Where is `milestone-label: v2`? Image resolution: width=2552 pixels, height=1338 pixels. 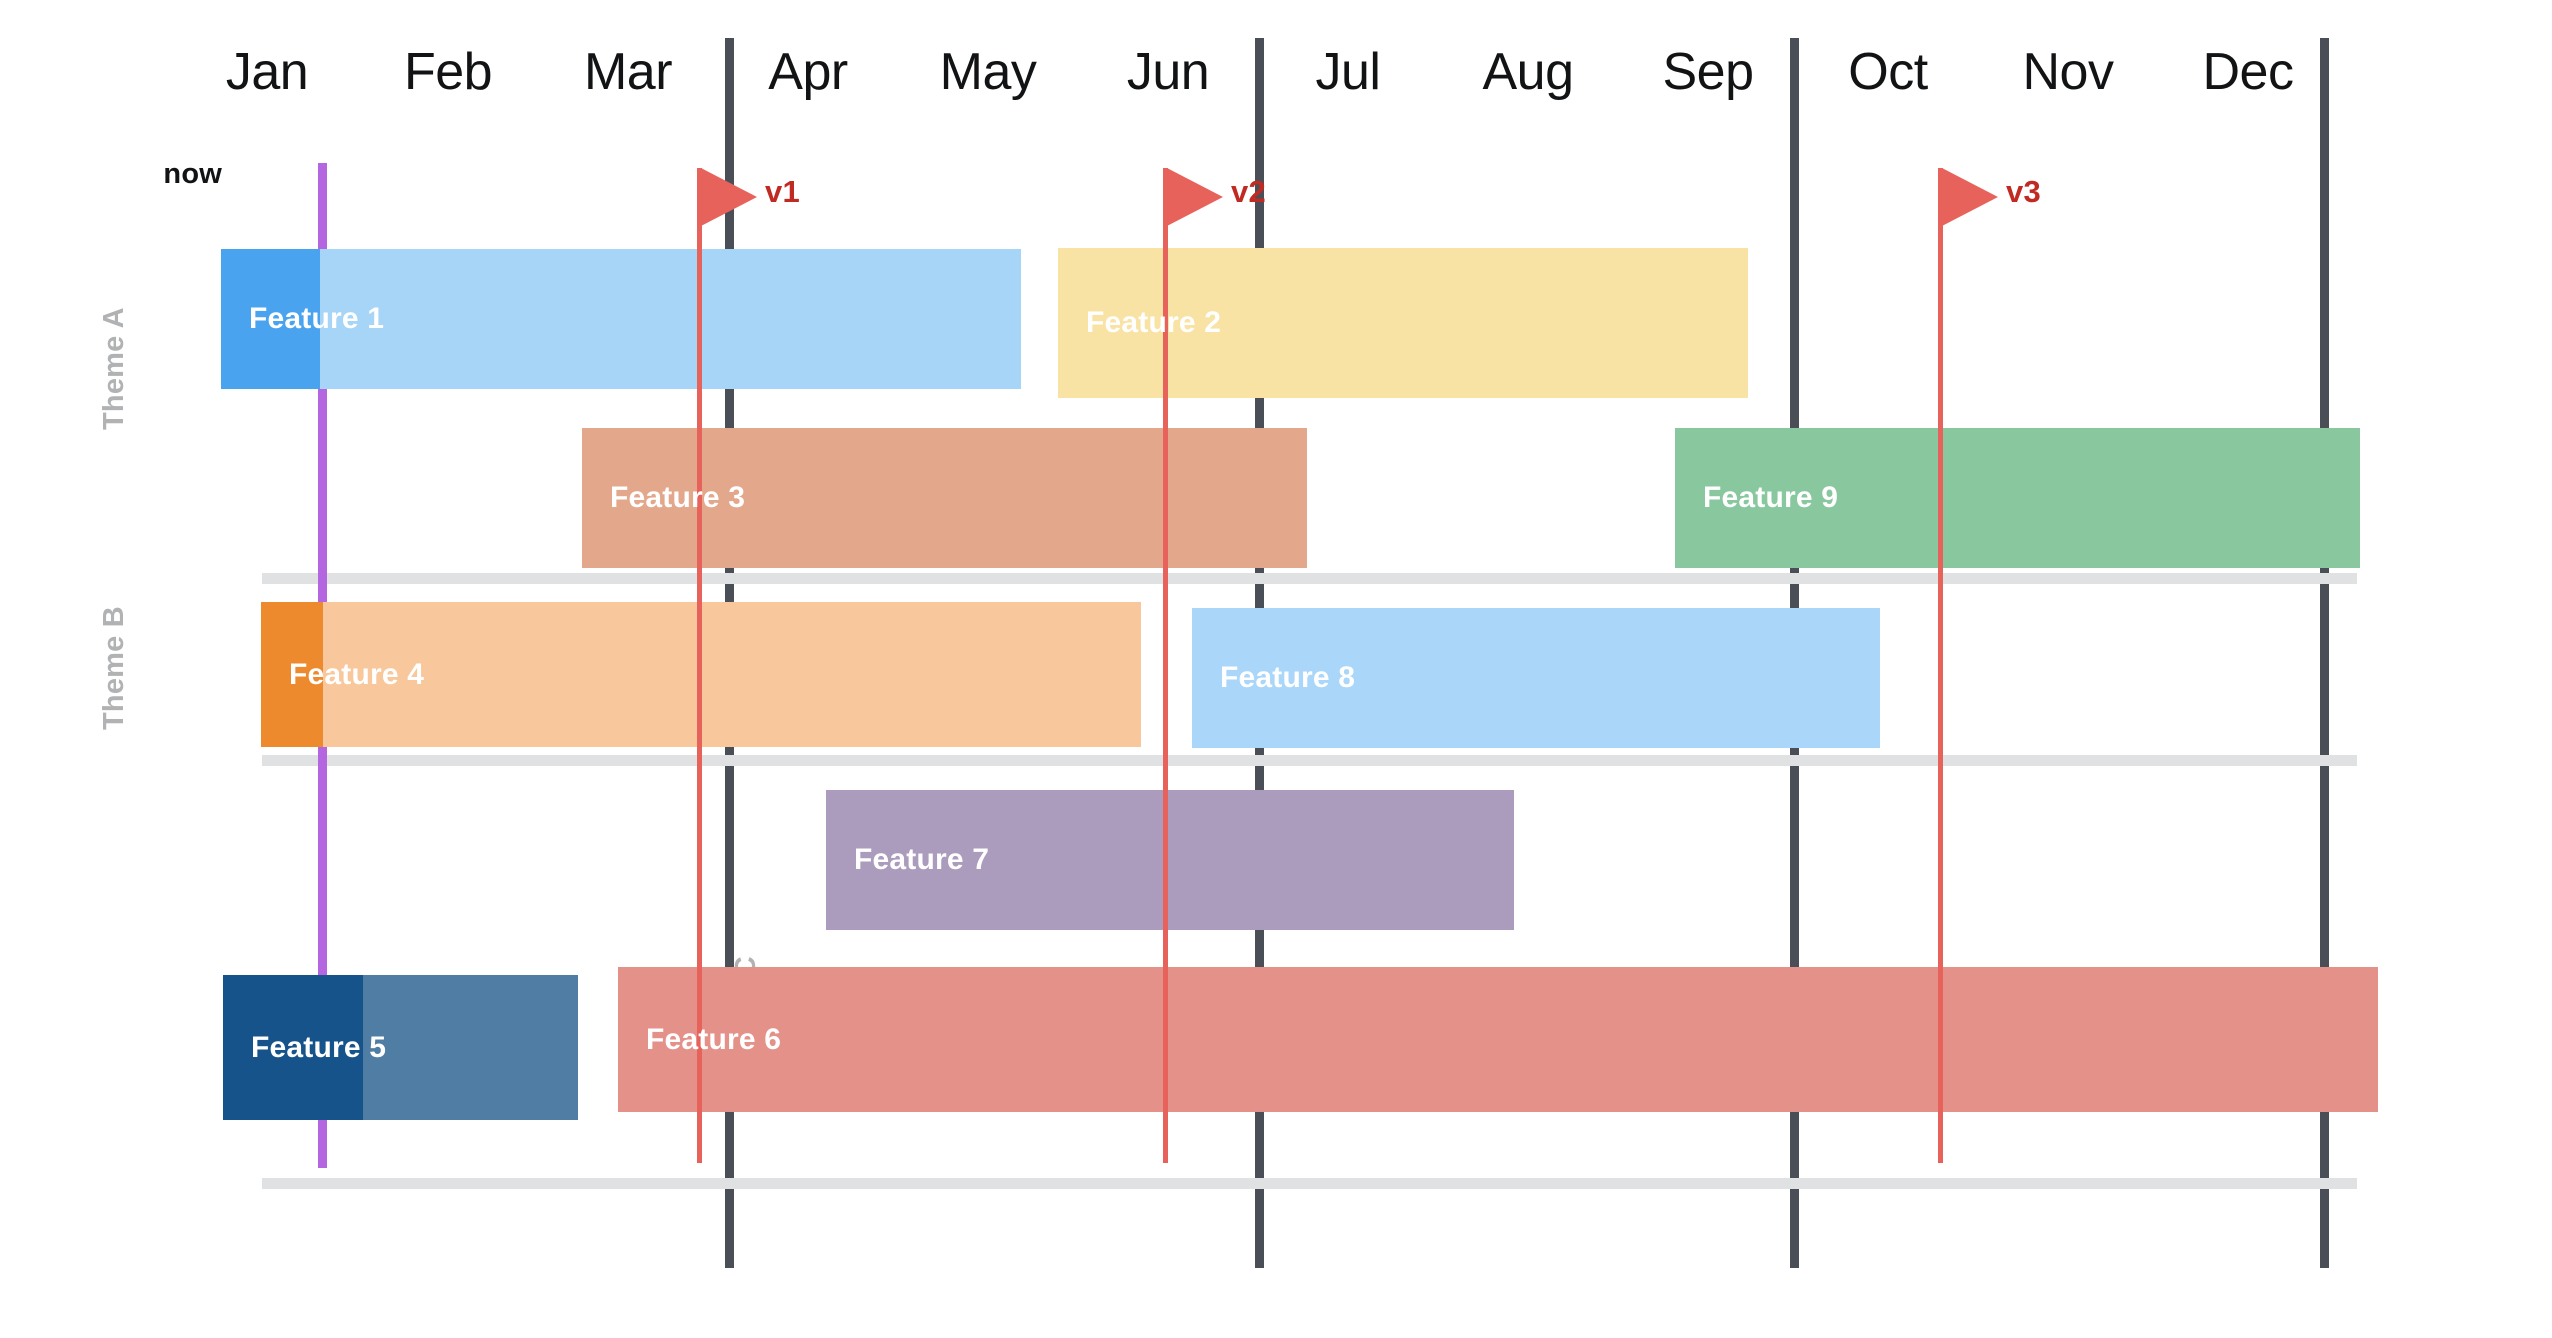
milestone-label: v2 is located at coordinates (1248, 191).